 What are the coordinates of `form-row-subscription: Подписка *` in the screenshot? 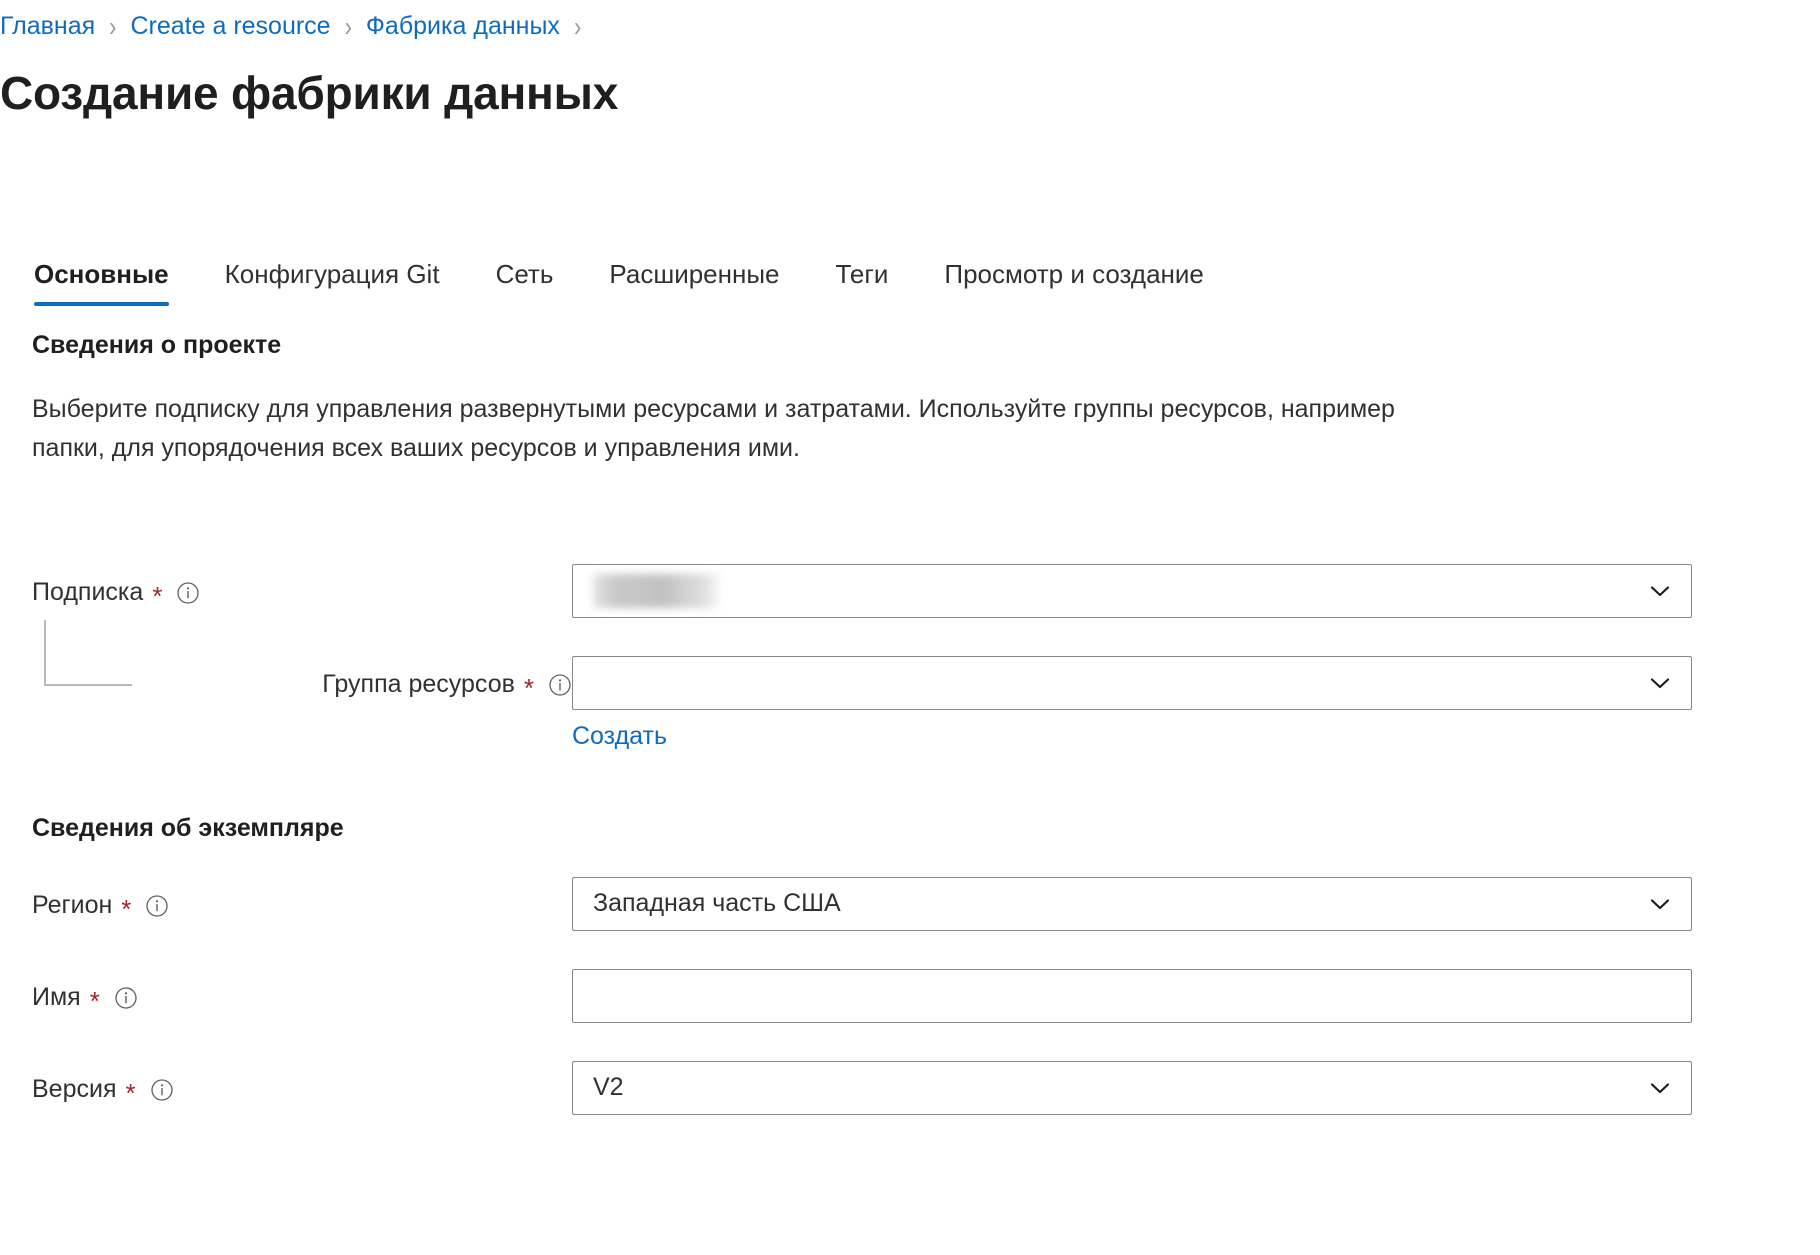 It's located at (926, 592).